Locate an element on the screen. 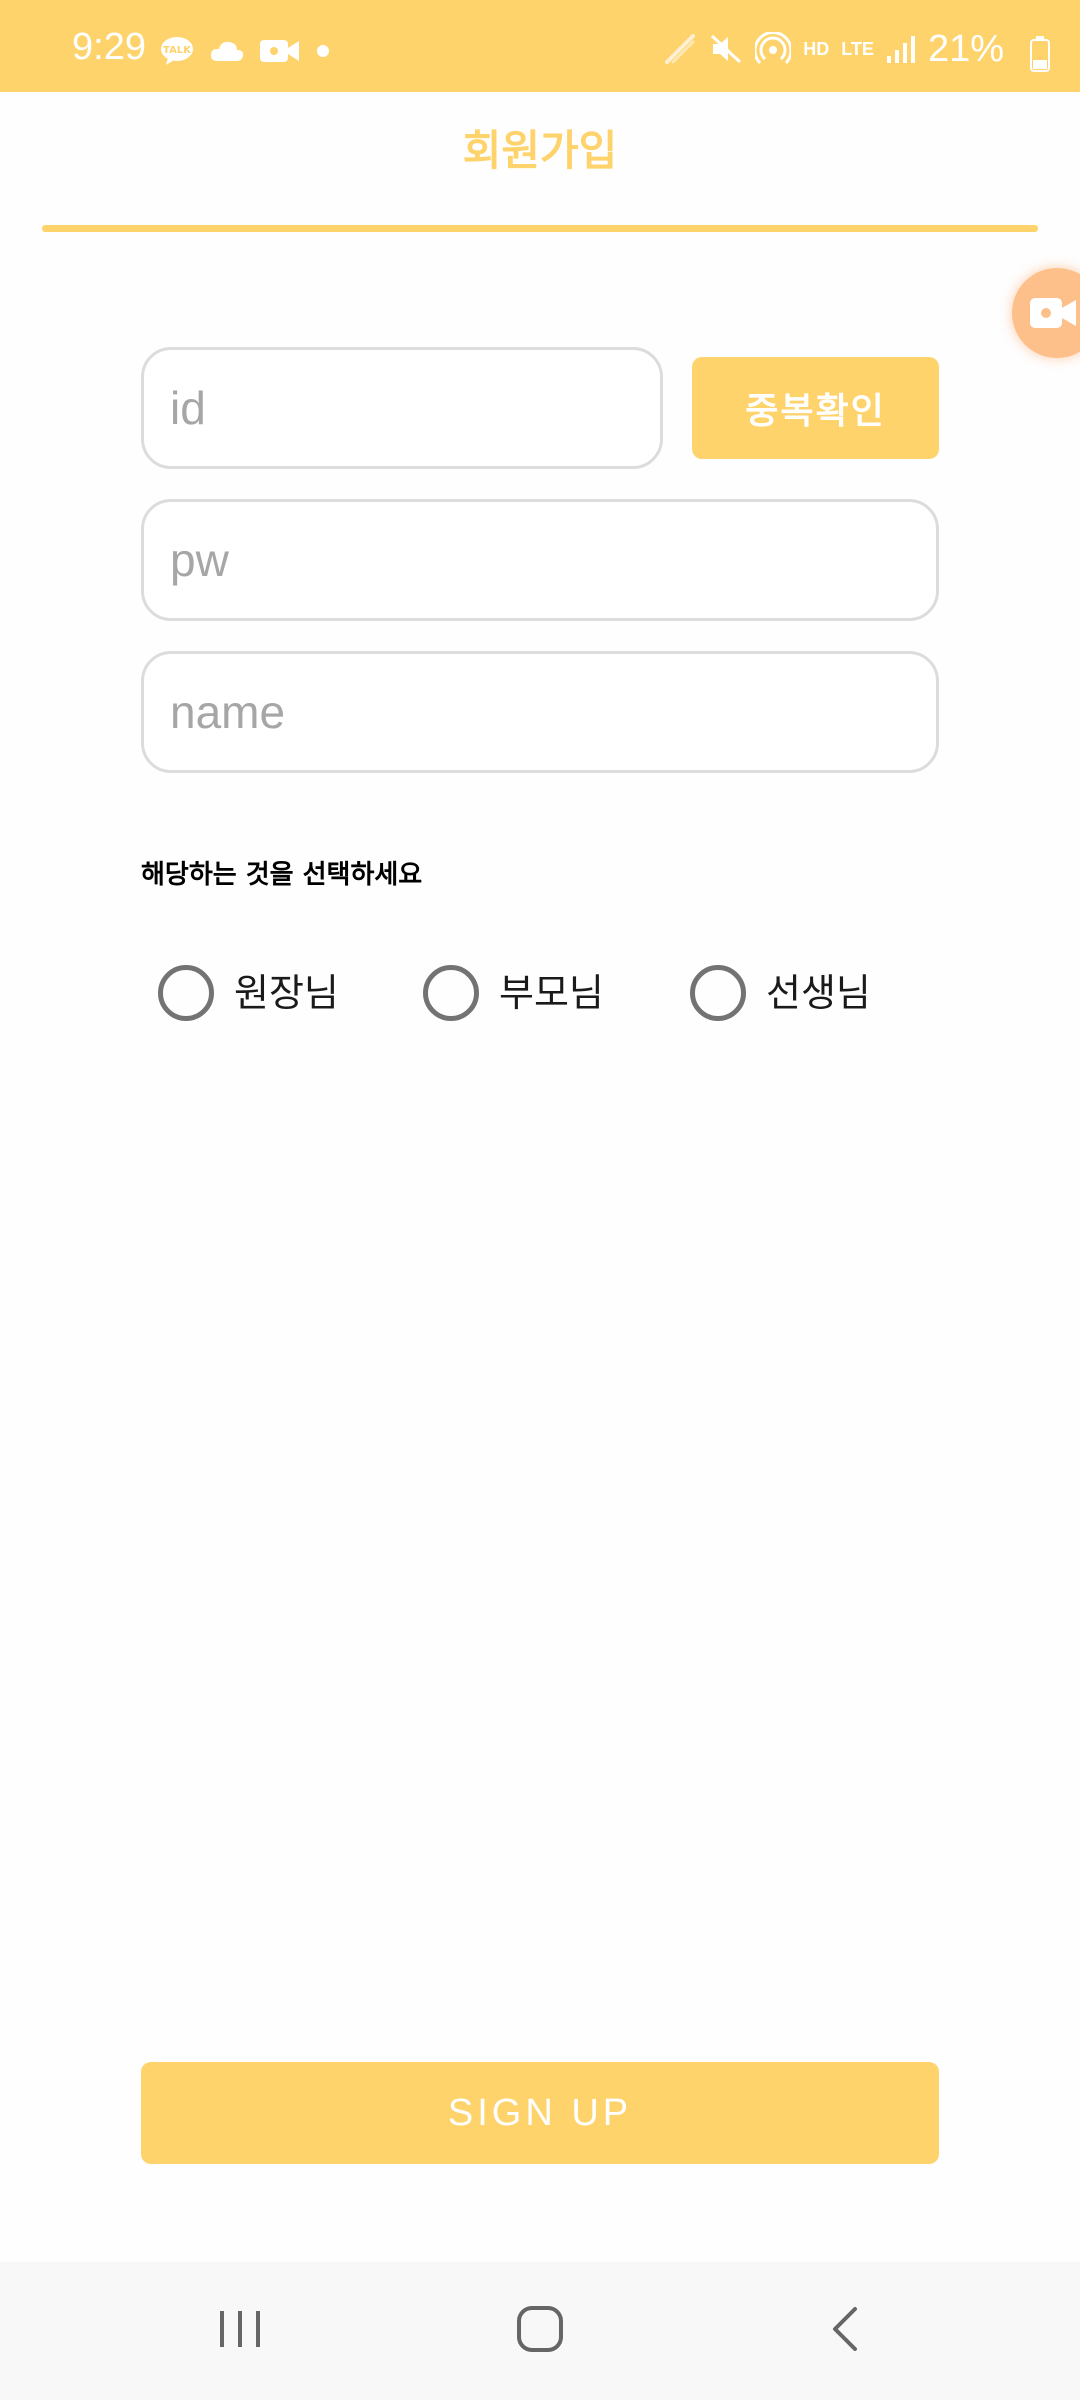  talk-icon: TALK is located at coordinates (177, 51).